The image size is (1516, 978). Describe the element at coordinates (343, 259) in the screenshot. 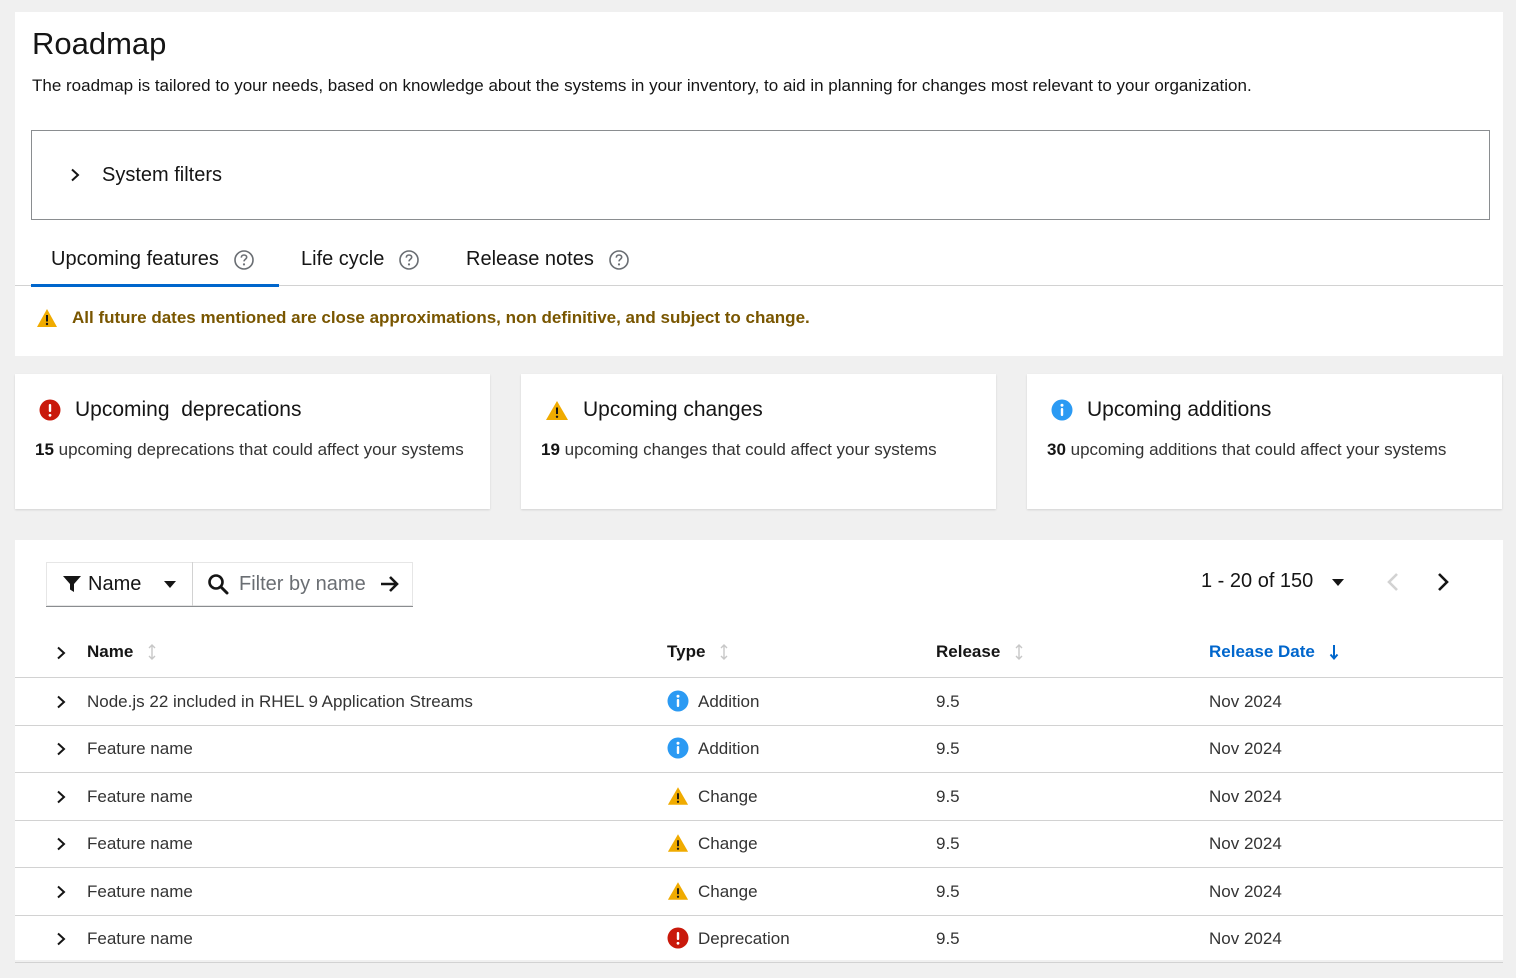

I see `tab-label: Life cycle` at that location.